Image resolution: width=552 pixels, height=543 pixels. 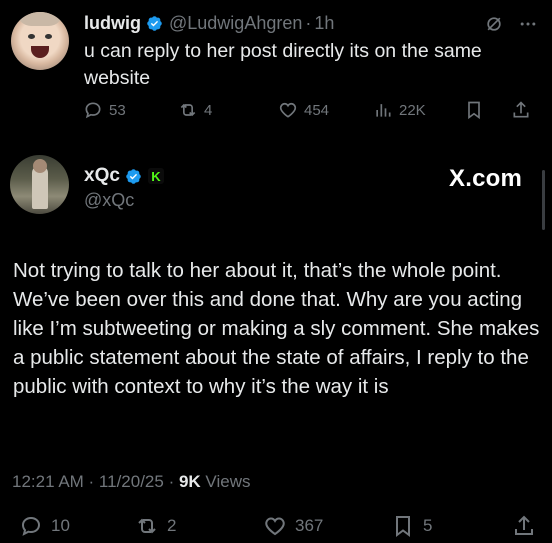 I want to click on tweet2-like-count: 367, so click(x=309, y=525).